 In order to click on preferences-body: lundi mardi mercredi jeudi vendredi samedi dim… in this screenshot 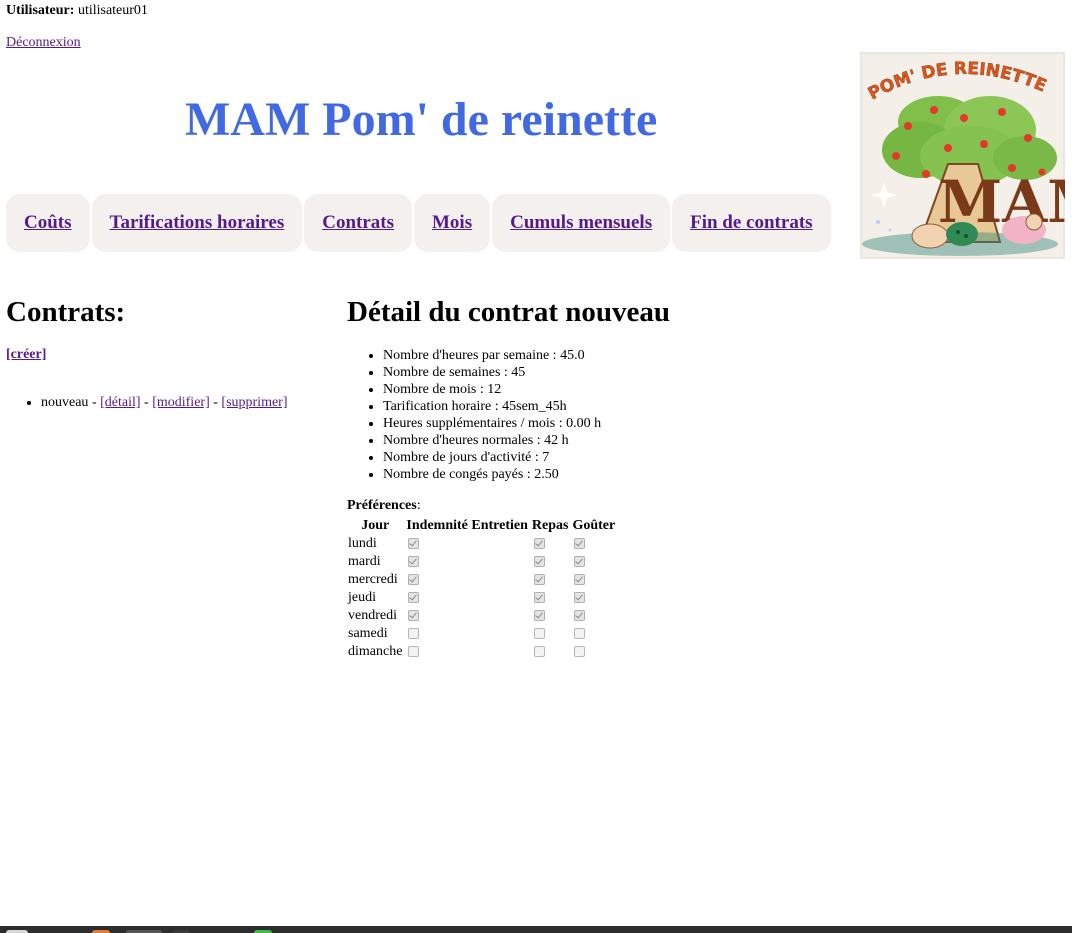, I will do `click(481, 598)`.